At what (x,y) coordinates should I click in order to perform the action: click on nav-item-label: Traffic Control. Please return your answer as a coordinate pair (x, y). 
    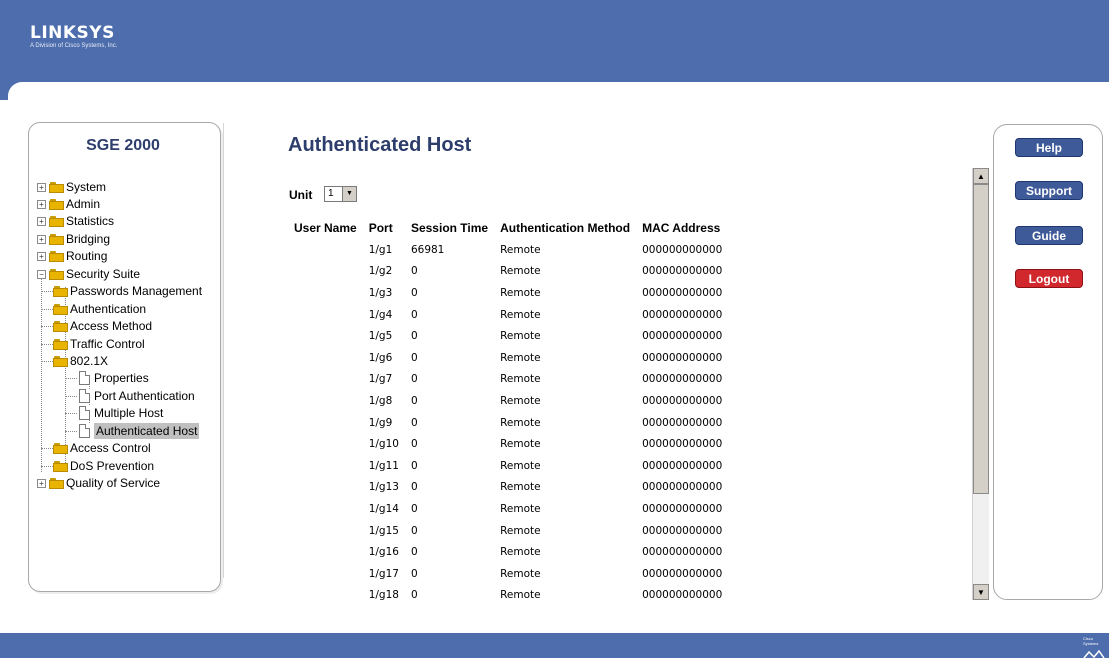
    Looking at the image, I should click on (107, 344).